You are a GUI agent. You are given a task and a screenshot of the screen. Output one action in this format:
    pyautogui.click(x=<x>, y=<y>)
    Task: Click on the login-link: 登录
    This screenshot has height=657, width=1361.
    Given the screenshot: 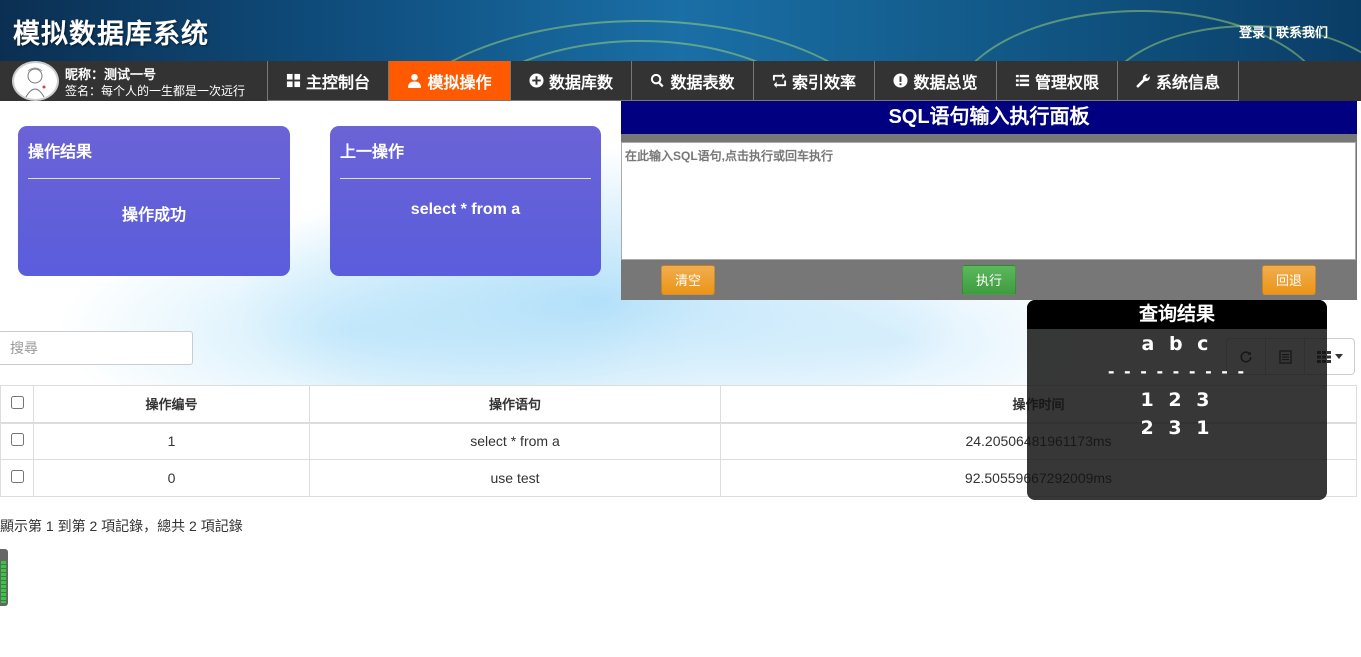 What is the action you would take?
    pyautogui.click(x=1252, y=32)
    